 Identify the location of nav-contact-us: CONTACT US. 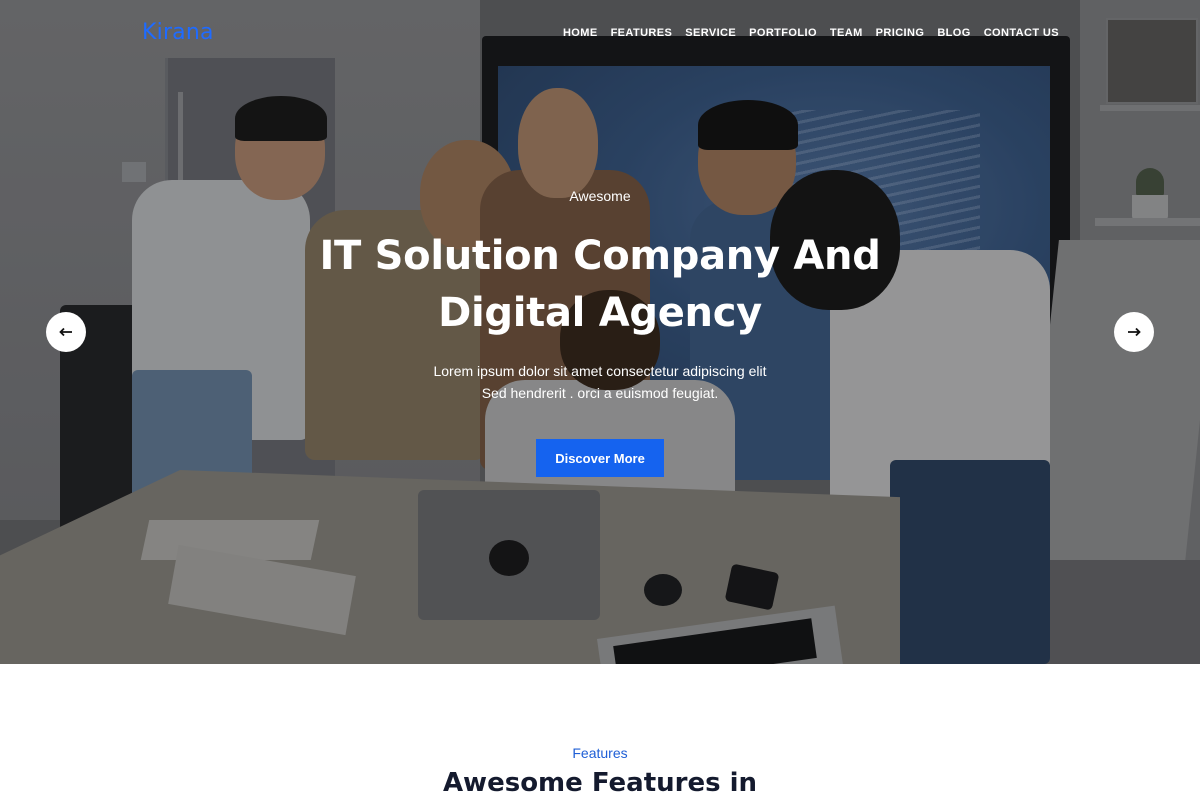
(1021, 33).